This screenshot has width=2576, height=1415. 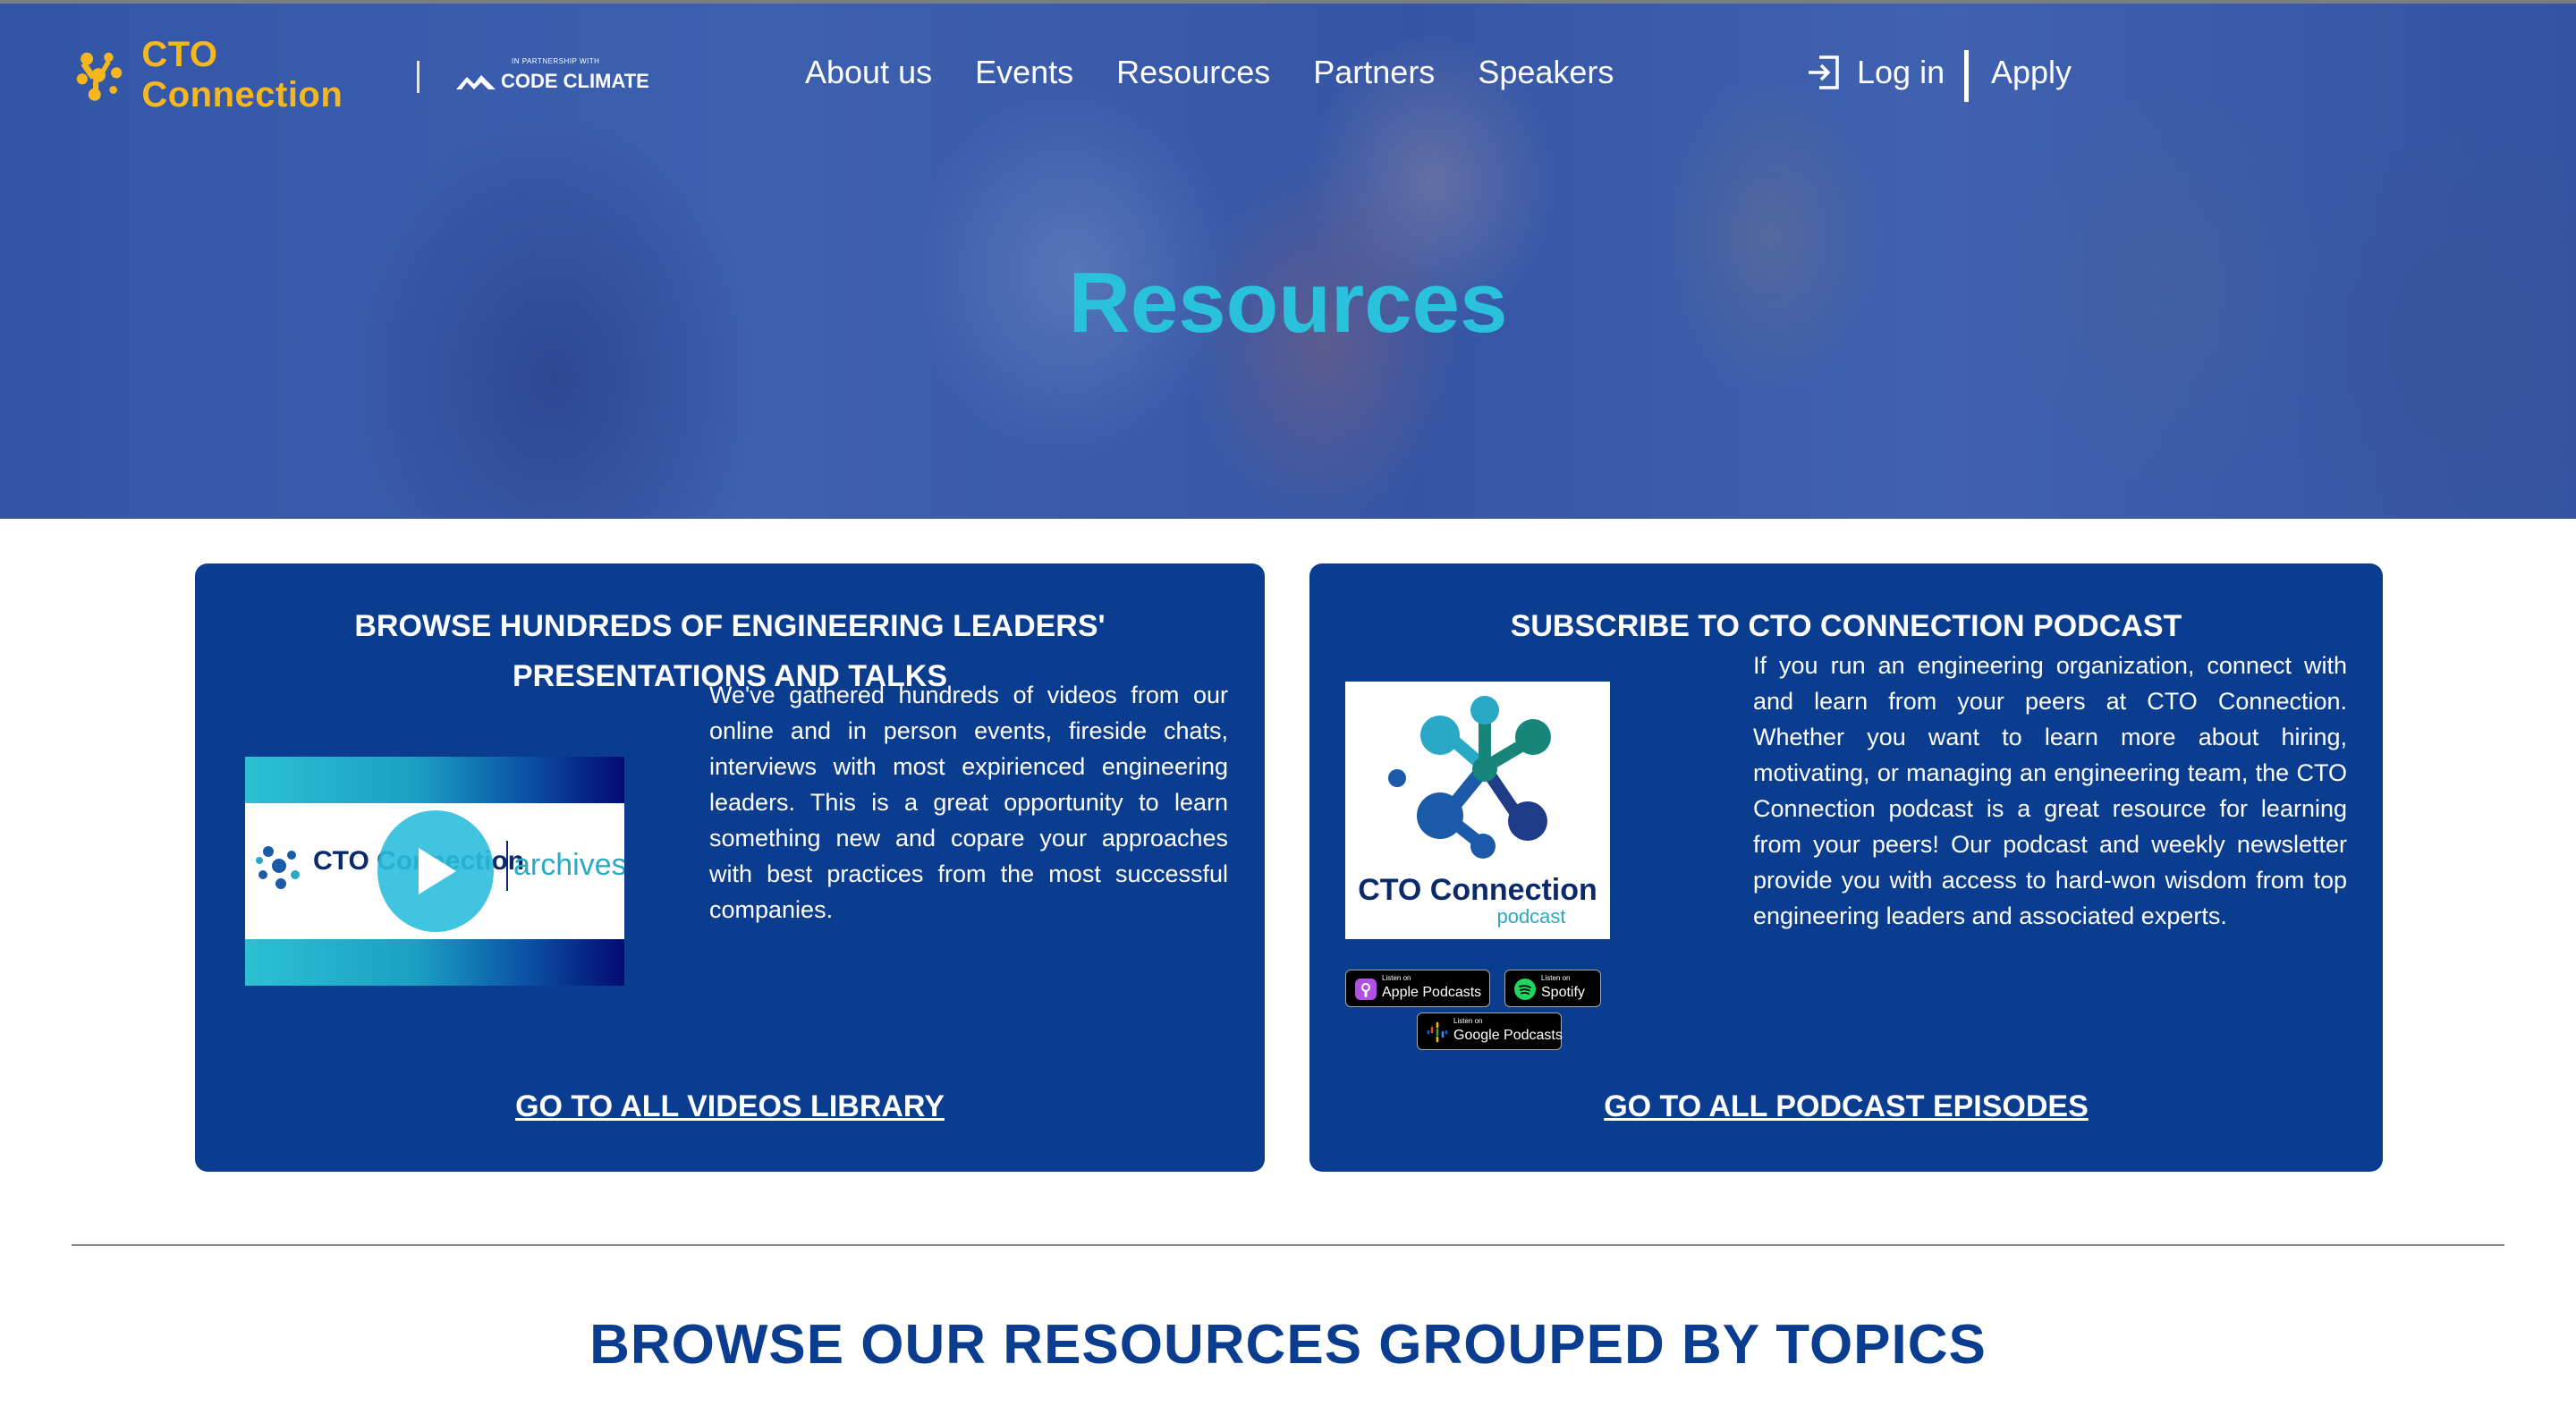 What do you see at coordinates (1824, 72) in the screenshot?
I see `login-icon` at bounding box center [1824, 72].